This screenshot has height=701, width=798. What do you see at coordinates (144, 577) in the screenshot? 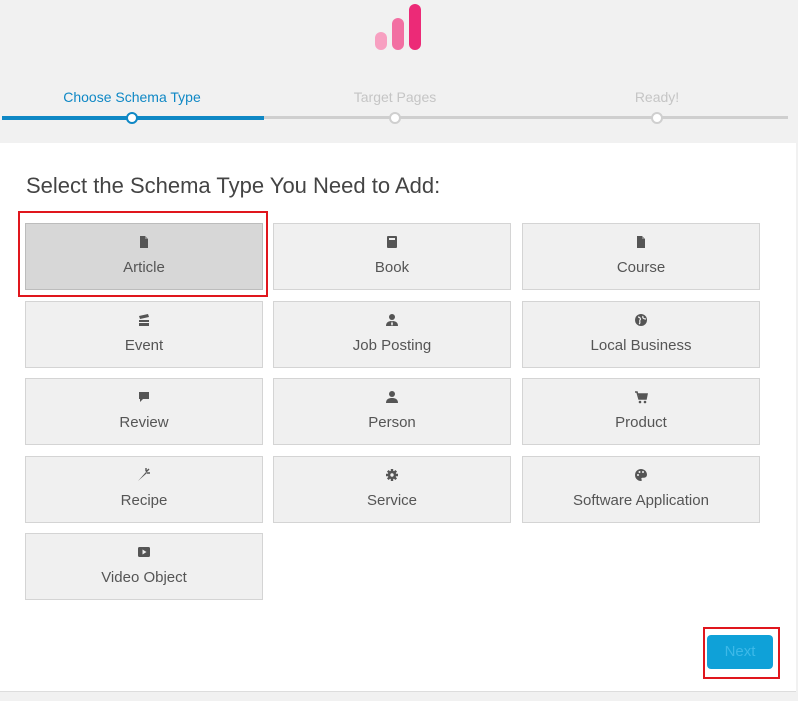
I see `tile-label: Video Object` at bounding box center [144, 577].